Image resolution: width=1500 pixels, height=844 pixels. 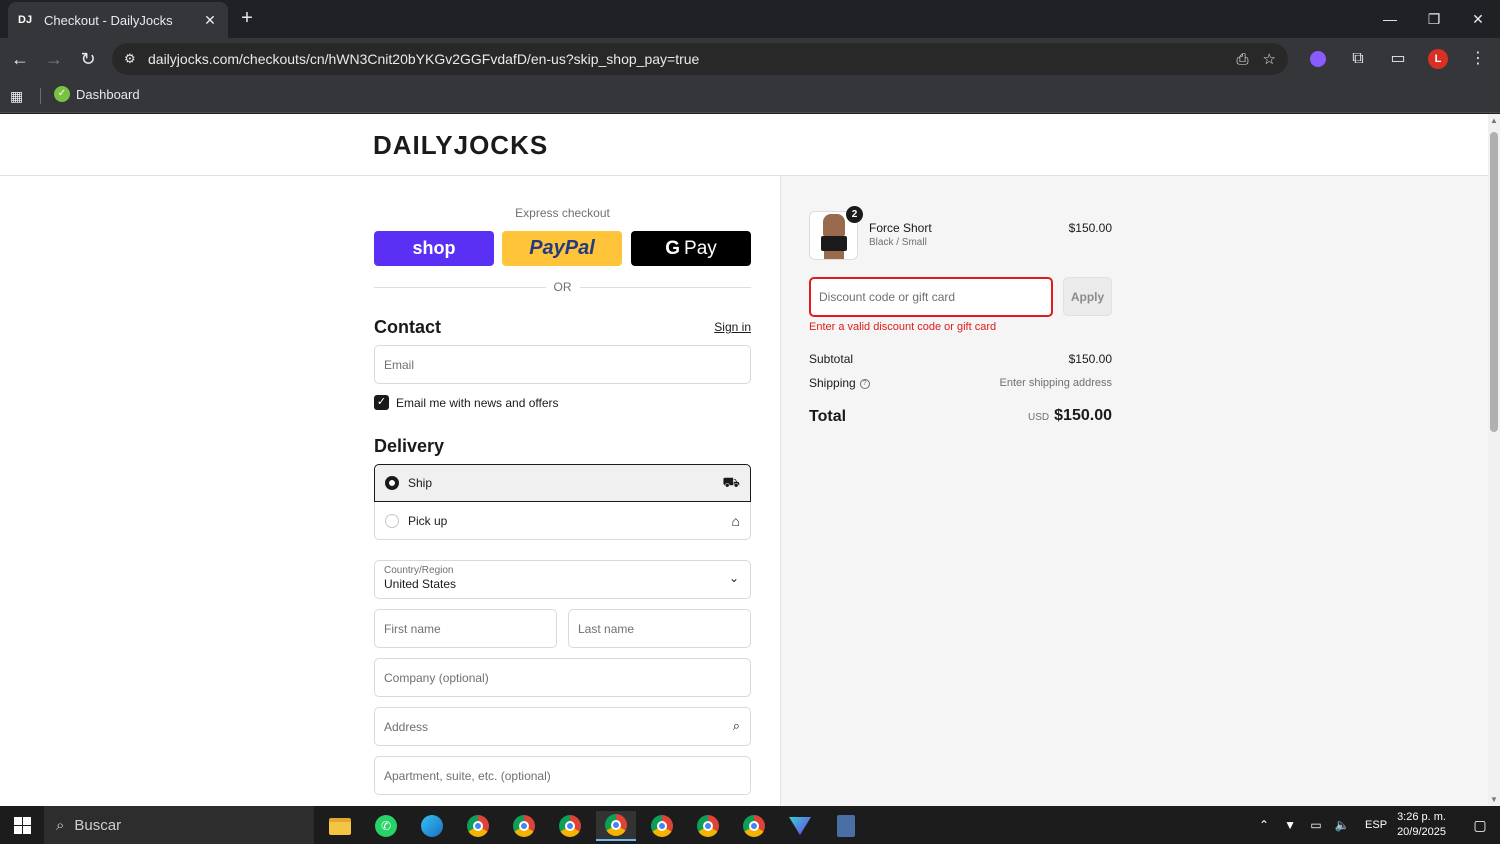 What do you see at coordinates (1421, 817) in the screenshot?
I see `clock-time: 3:26 p. m.` at bounding box center [1421, 817].